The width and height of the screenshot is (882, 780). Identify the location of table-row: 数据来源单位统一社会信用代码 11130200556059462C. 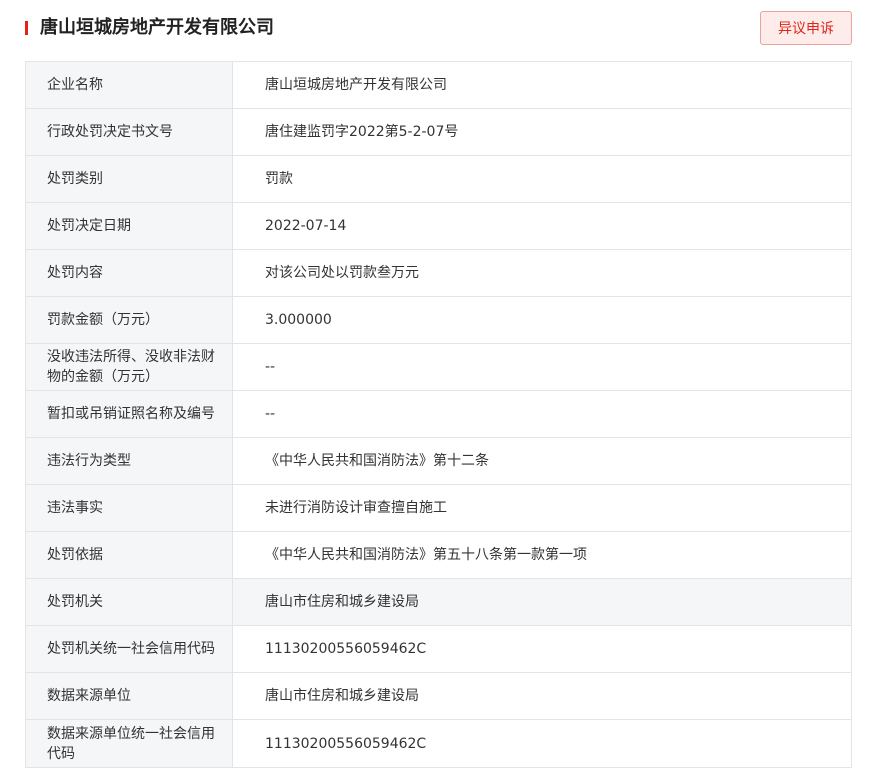
(438, 743).